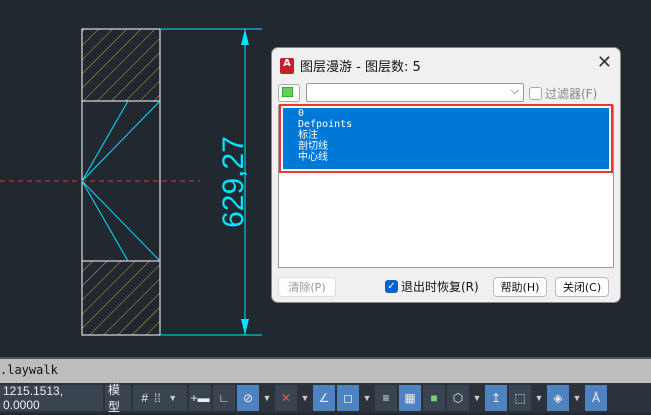 The height and width of the screenshot is (415, 651). Describe the element at coordinates (604, 62) in the screenshot. I see `close-icon: ✕` at that location.